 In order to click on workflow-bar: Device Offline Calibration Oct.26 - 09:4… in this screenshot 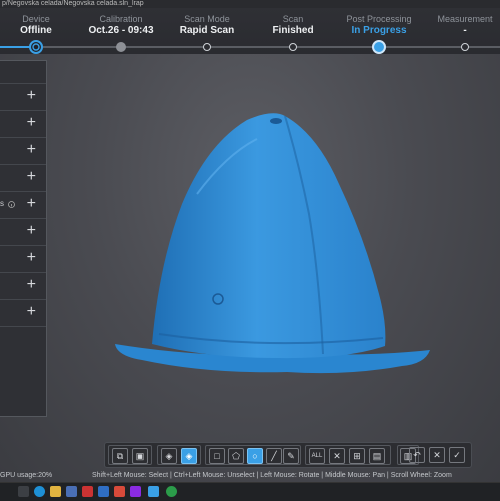, I will do `click(250, 31)`.